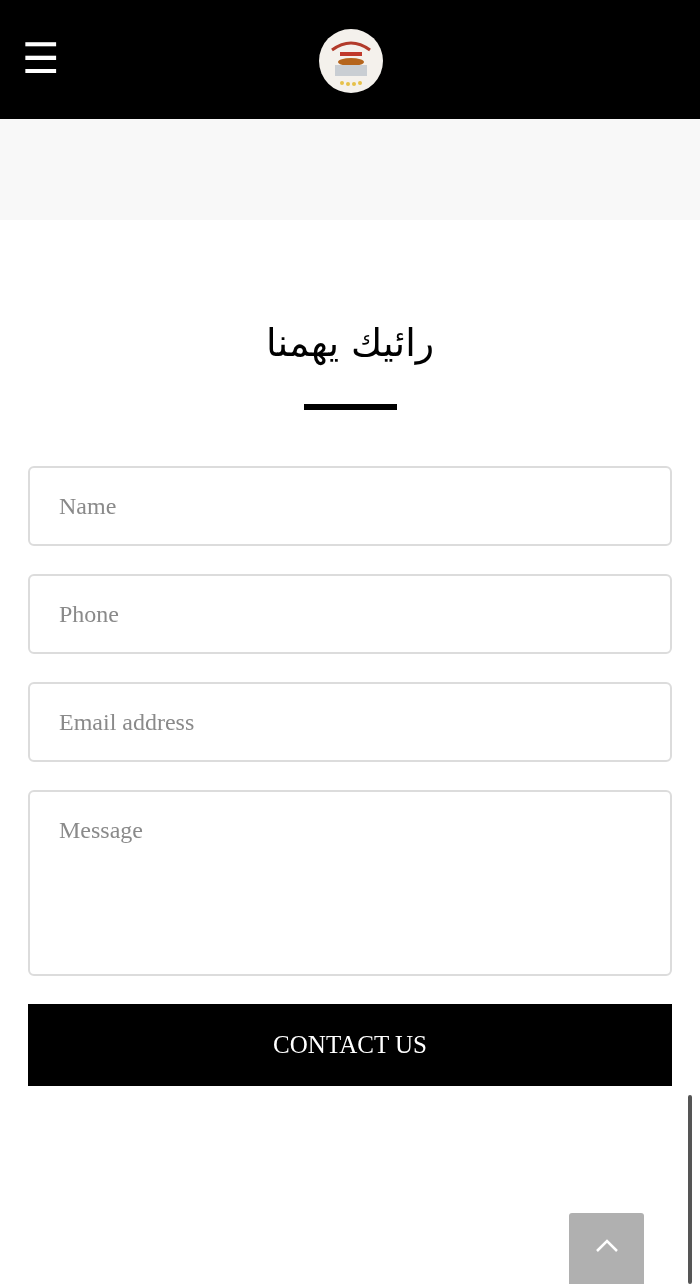  Describe the element at coordinates (41, 59) in the screenshot. I see `menu-button: ☰` at that location.